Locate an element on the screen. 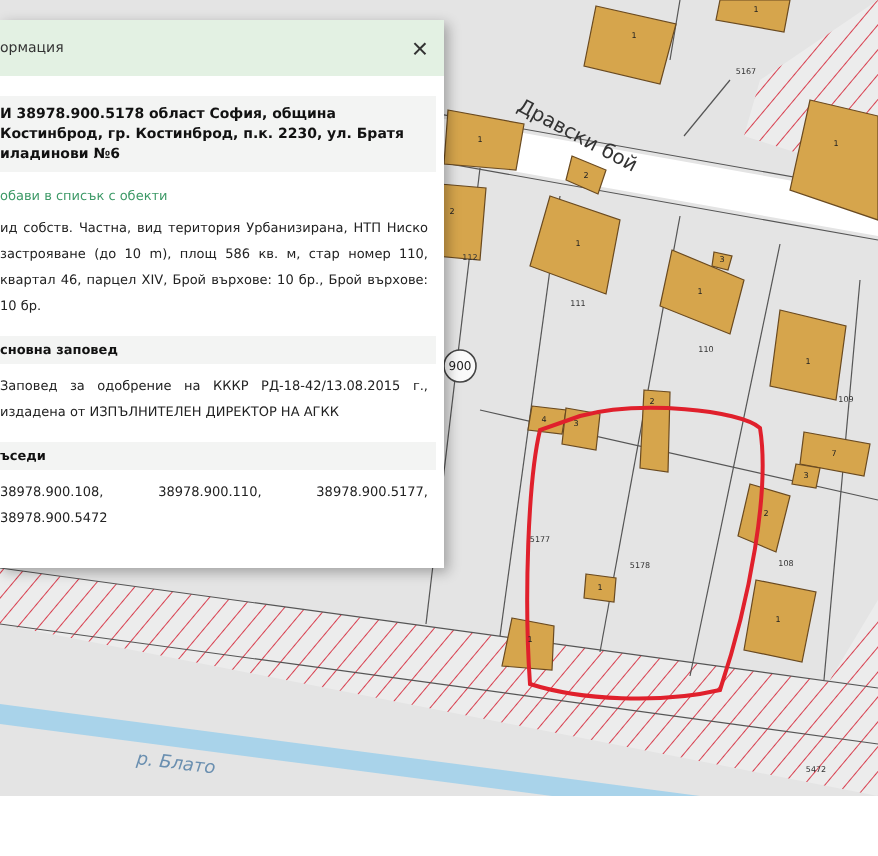  close-button: × is located at coordinates (419, 48).